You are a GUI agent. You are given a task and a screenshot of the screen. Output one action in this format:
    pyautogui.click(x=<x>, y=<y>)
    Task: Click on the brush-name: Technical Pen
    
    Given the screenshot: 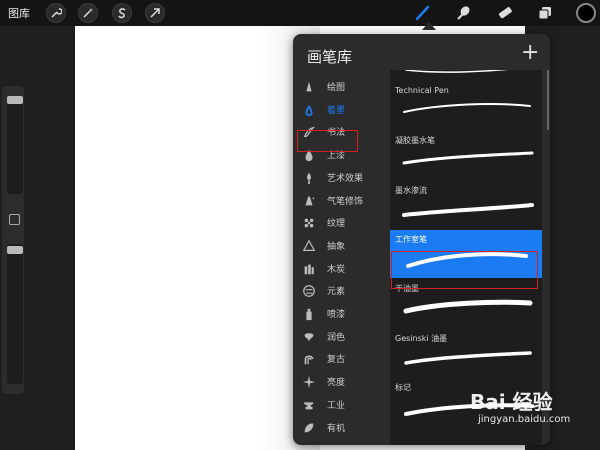 What is the action you would take?
    pyautogui.click(x=422, y=90)
    